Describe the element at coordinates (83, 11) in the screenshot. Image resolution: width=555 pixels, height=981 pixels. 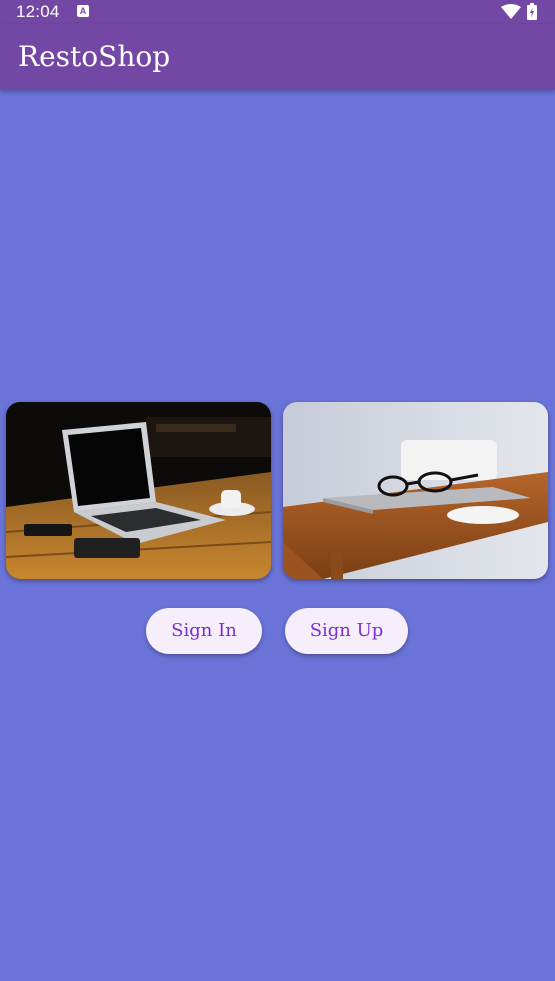
I see `a-icon: A` at that location.